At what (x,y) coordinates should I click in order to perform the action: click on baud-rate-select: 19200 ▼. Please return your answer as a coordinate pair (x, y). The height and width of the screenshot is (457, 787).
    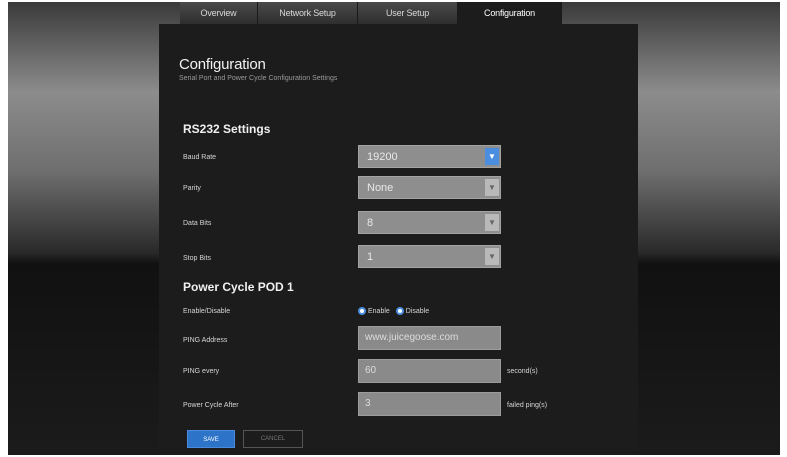
    Looking at the image, I should click on (429, 156).